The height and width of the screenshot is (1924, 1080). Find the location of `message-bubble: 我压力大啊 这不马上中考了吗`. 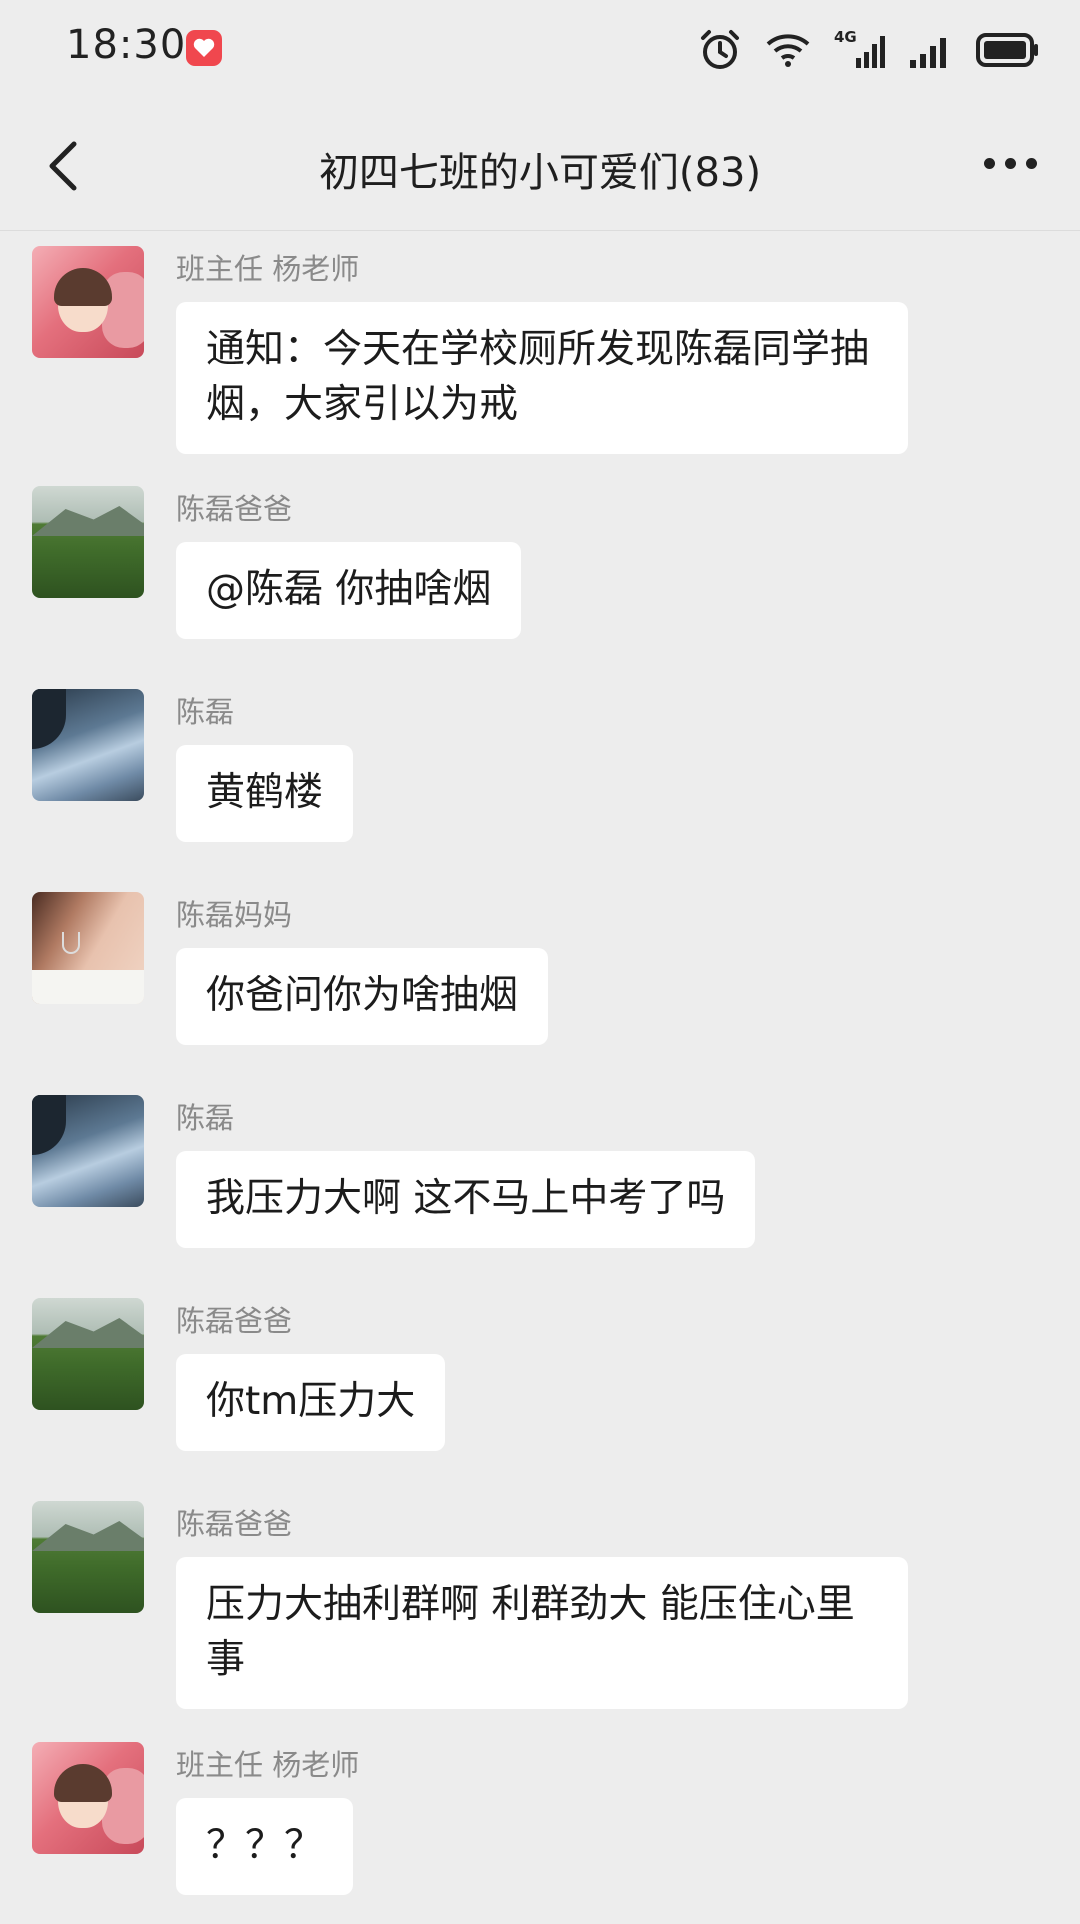

message-bubble: 我压力大啊 这不马上中考了吗 is located at coordinates (466, 1199).